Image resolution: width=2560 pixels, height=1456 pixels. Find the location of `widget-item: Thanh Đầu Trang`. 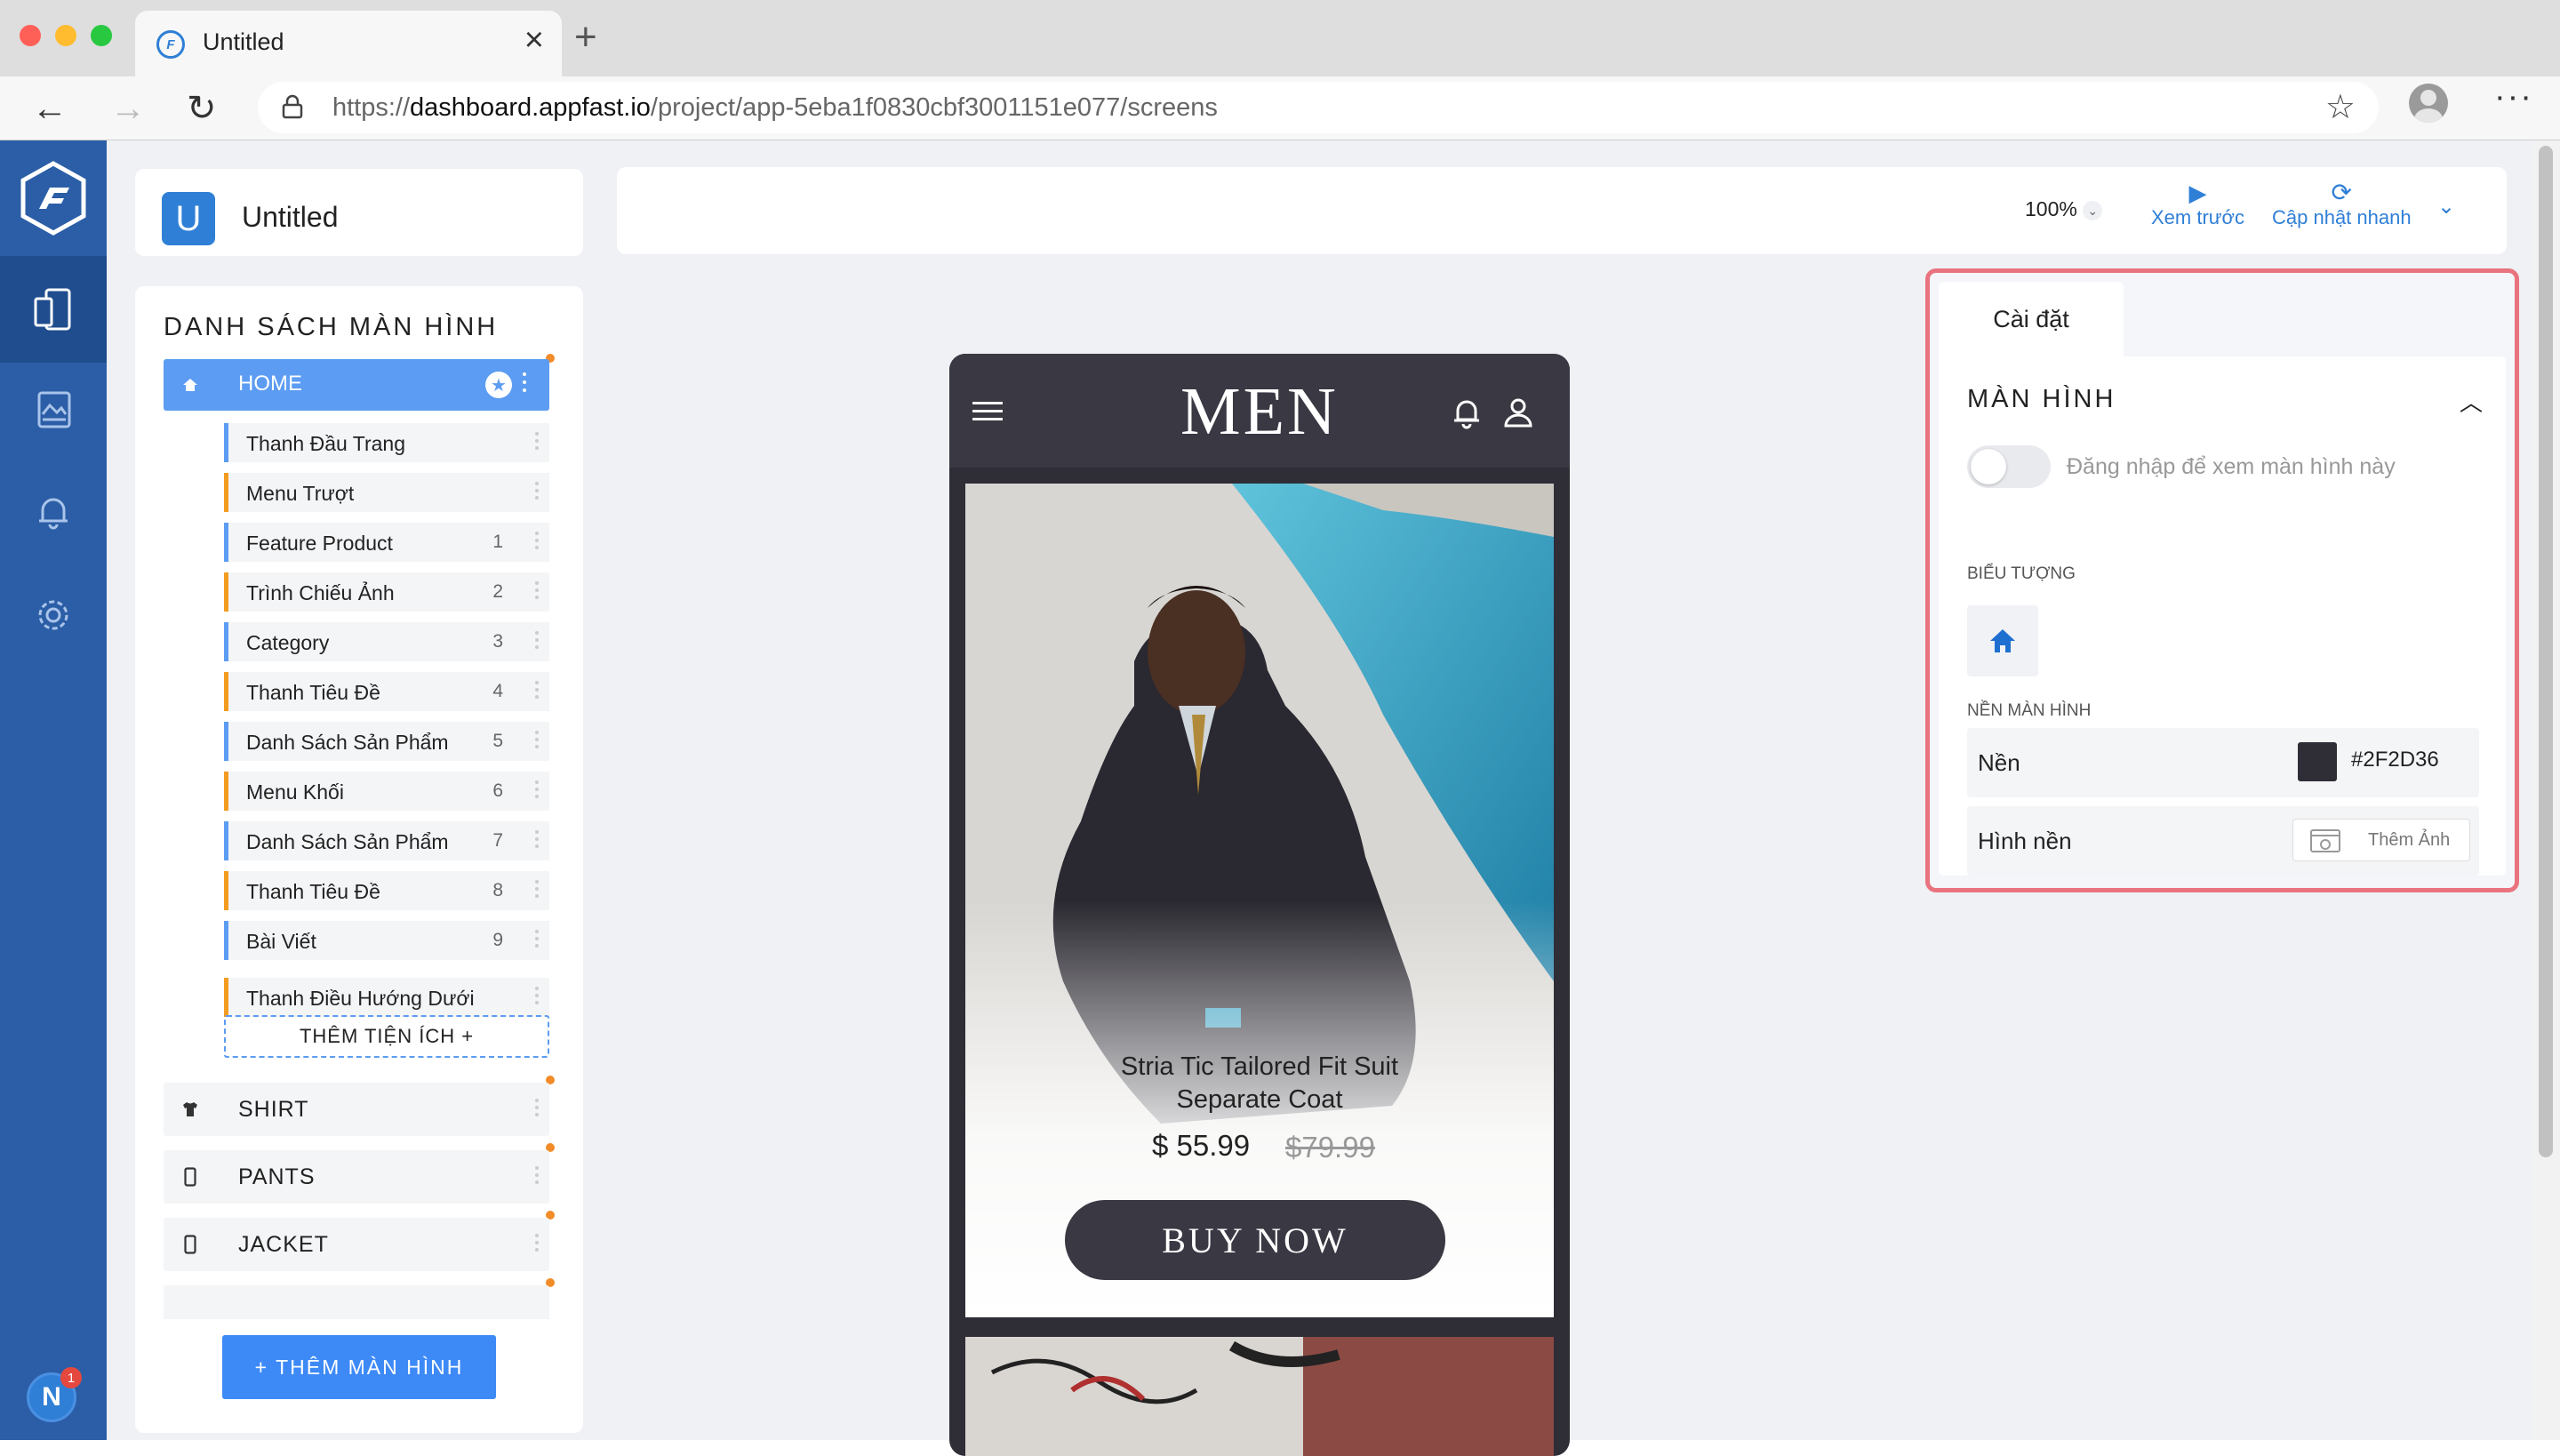

widget-item: Thanh Đầu Trang is located at coordinates (386, 442).